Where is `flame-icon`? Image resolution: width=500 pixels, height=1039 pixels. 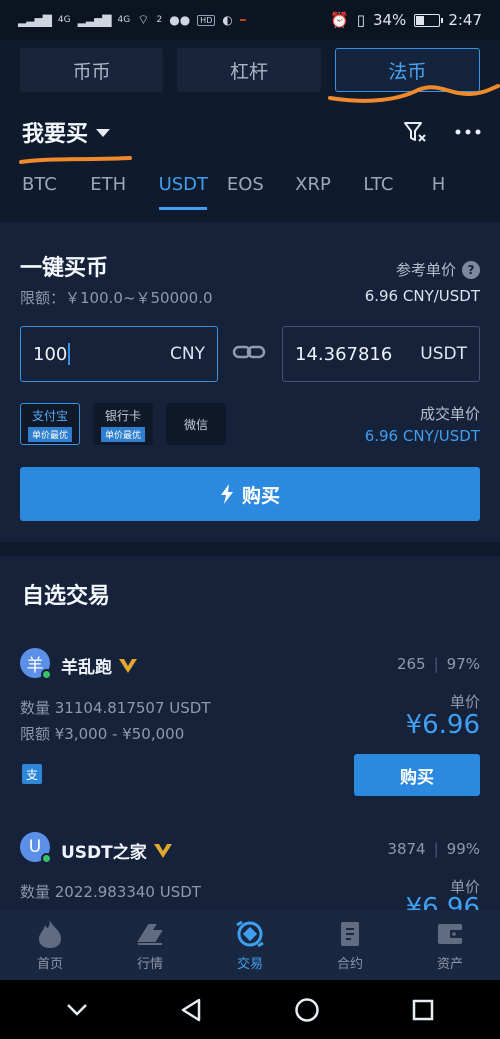
flame-icon is located at coordinates (50, 933).